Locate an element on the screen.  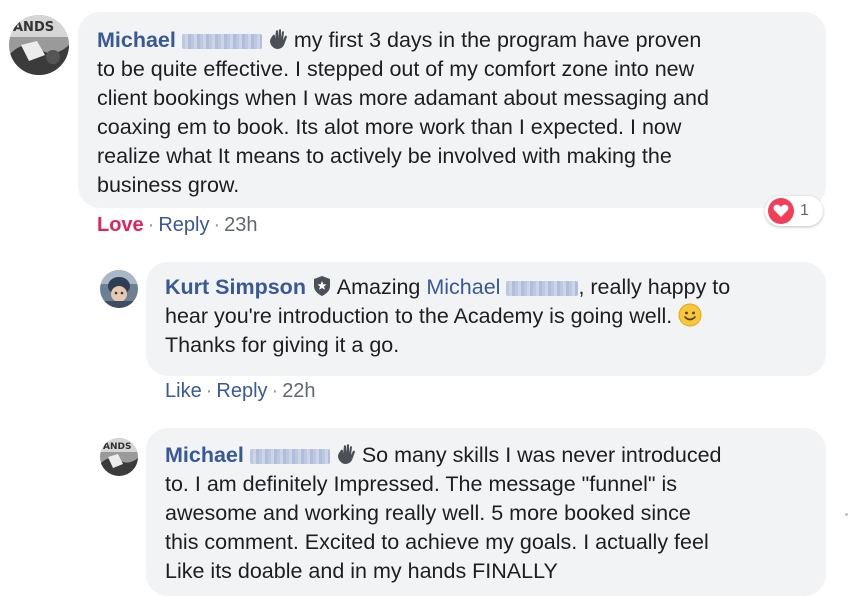
decorative-dot is located at coordinates (846, 514).